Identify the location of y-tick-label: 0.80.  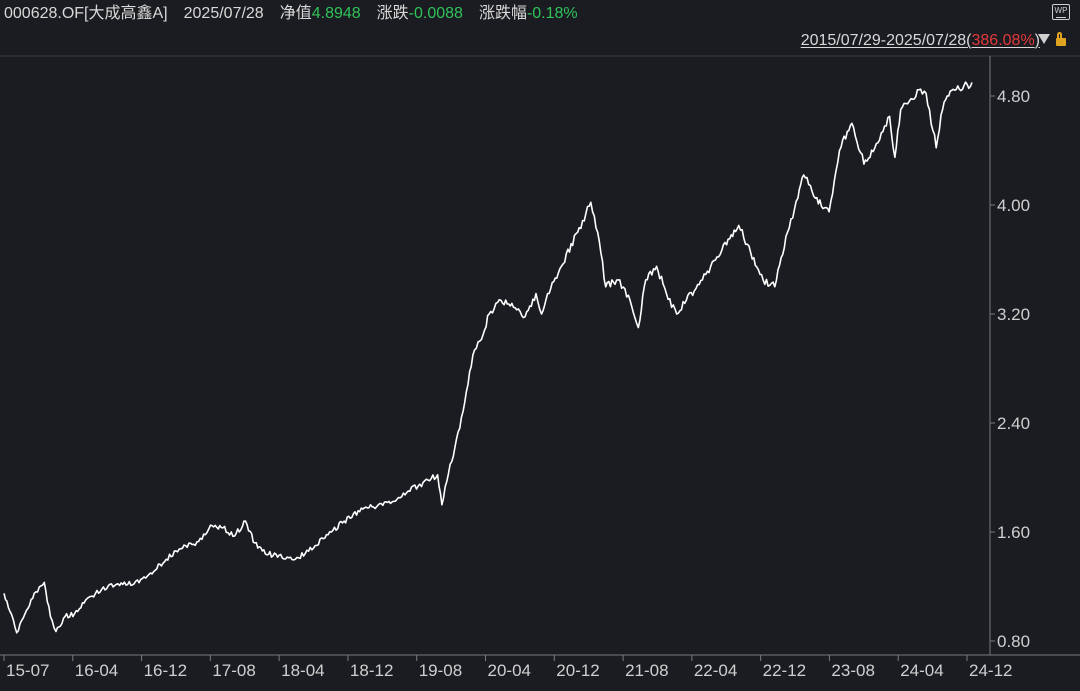
(1013, 641).